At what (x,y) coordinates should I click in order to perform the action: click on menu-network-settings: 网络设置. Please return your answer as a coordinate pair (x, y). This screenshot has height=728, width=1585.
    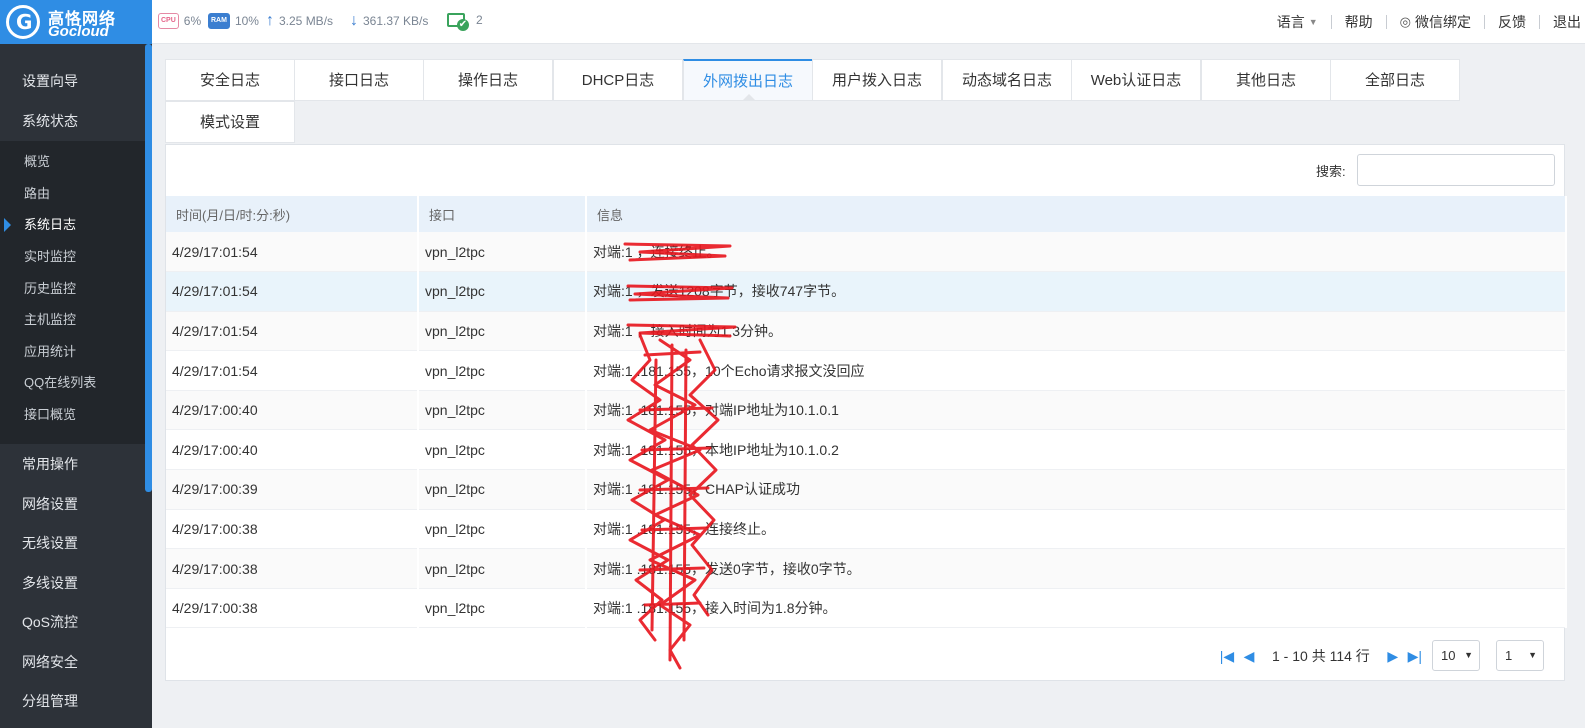
    Looking at the image, I should click on (72, 504).